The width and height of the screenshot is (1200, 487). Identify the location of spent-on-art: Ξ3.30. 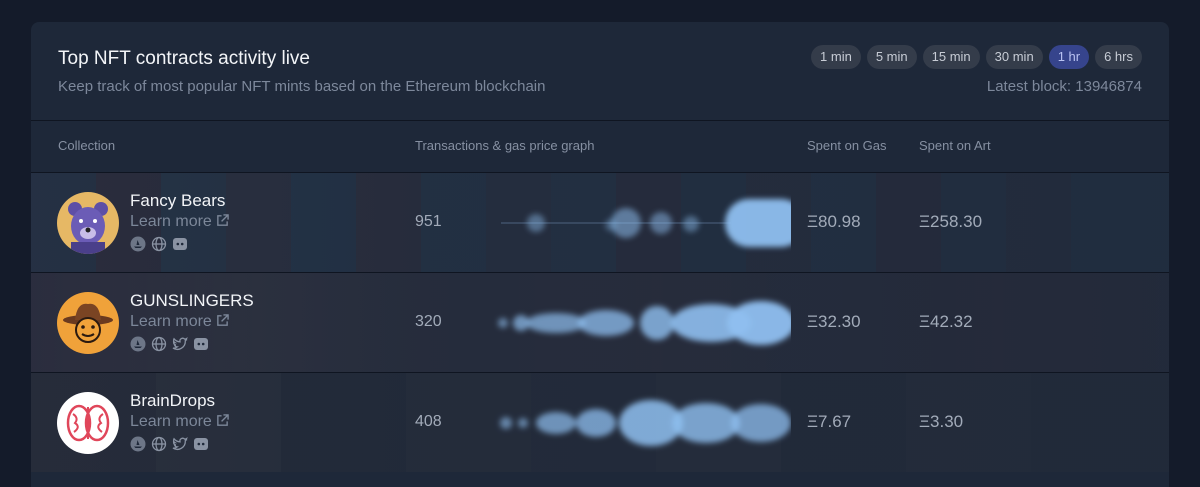
(941, 421).